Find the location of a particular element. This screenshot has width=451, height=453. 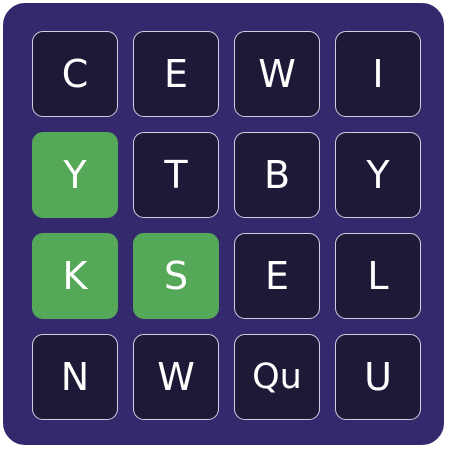

letter-tile-r3-c3: U is located at coordinates (378, 377).